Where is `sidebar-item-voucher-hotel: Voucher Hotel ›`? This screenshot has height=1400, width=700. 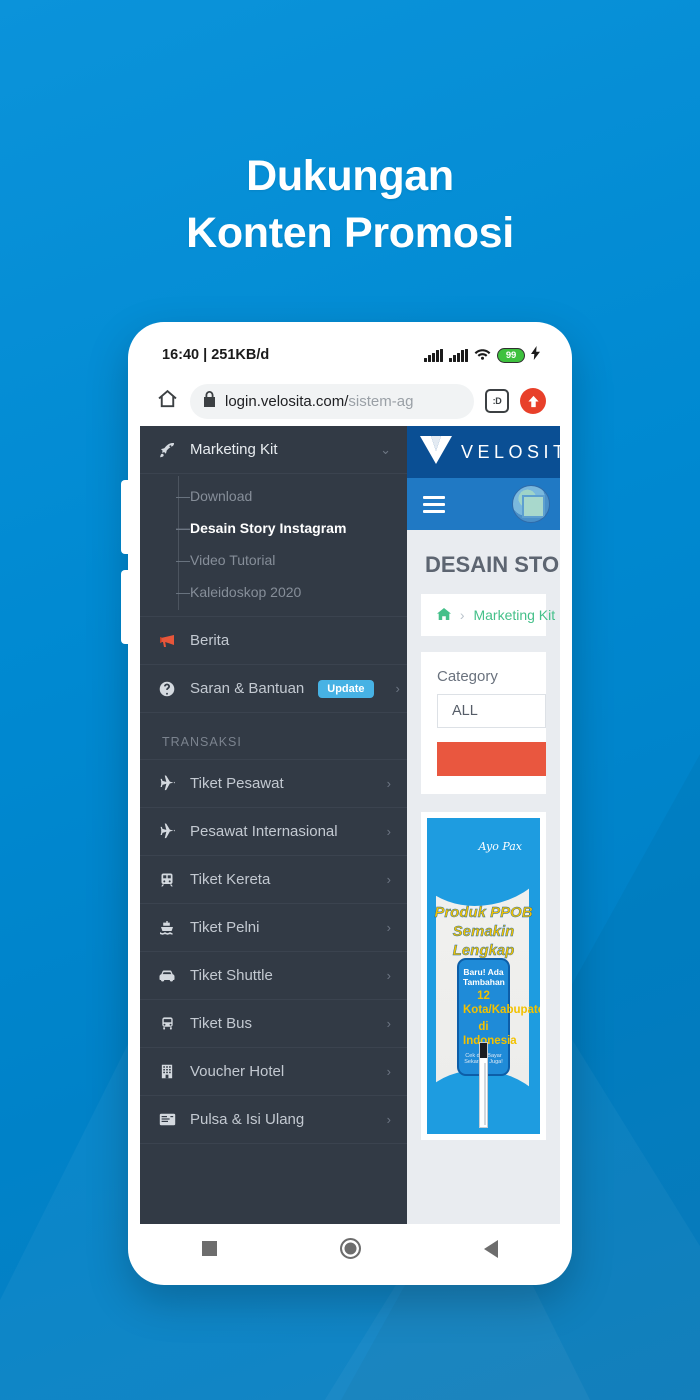 sidebar-item-voucher-hotel: Voucher Hotel › is located at coordinates (273, 1072).